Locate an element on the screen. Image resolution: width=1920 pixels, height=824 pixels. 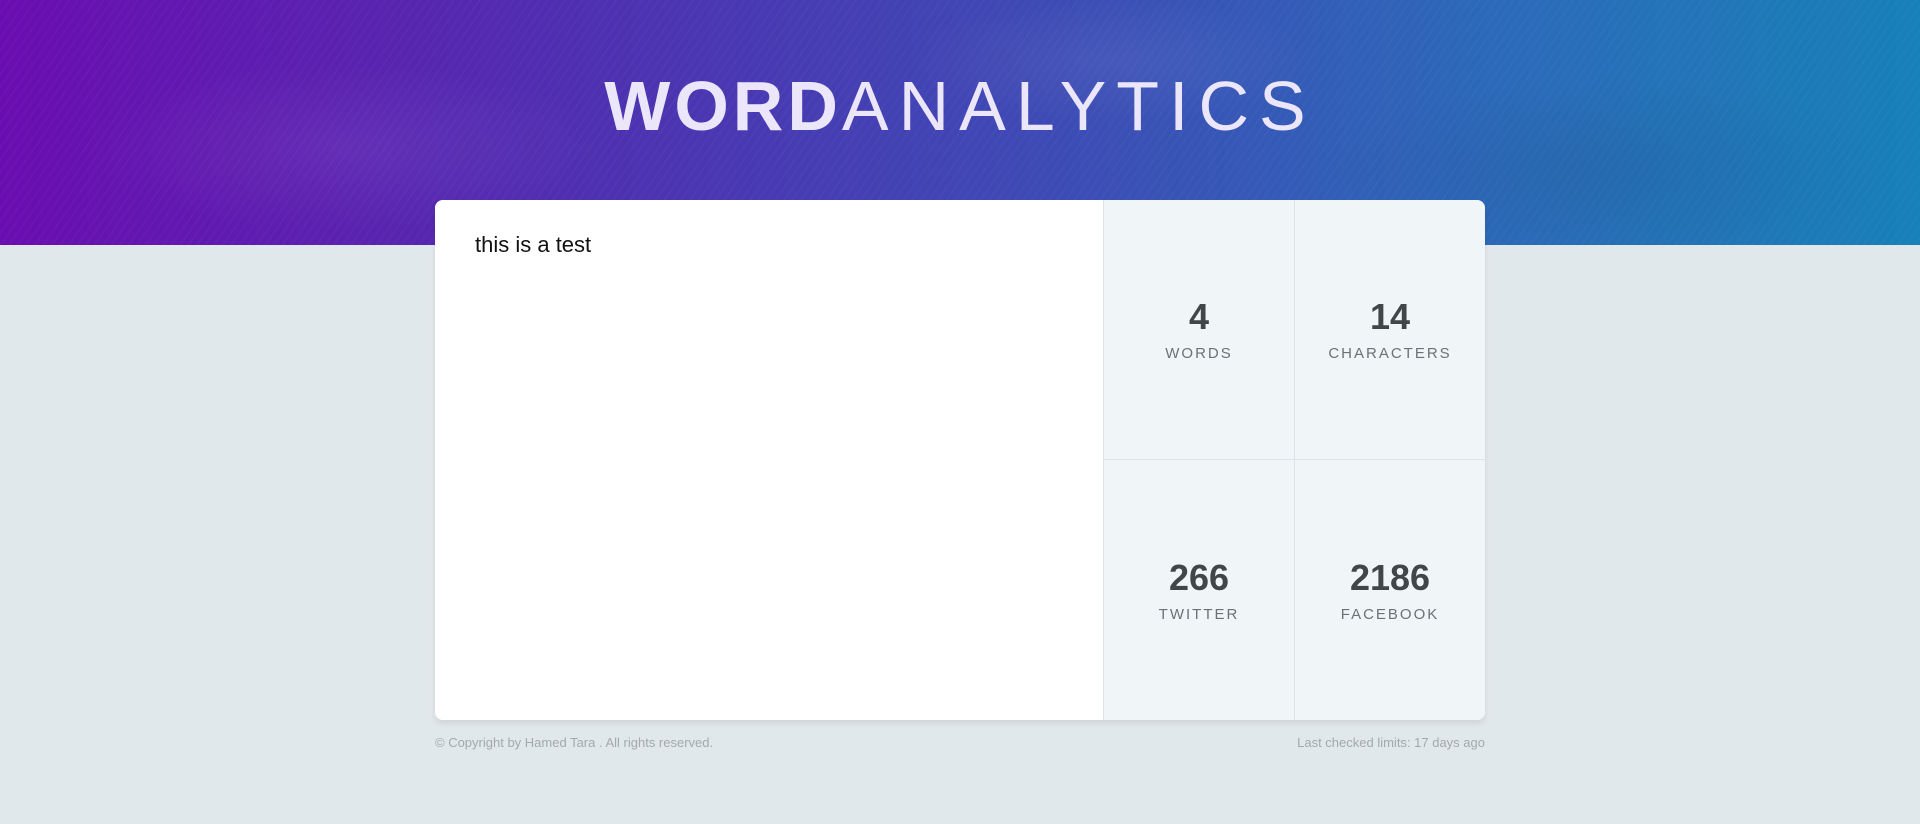
stat-facebook: 2186 FACEBOOK is located at coordinates (1389, 590).